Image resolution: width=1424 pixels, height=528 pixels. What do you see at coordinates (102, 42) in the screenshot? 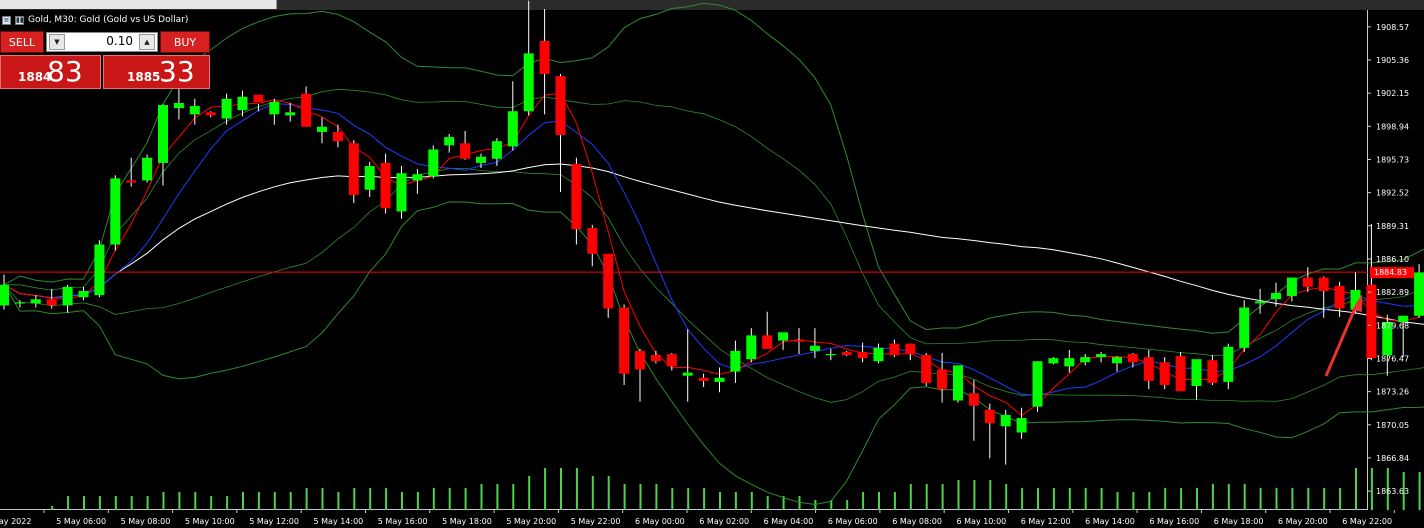
I see `lot-size-field: ▼ 0.10 ▲` at bounding box center [102, 42].